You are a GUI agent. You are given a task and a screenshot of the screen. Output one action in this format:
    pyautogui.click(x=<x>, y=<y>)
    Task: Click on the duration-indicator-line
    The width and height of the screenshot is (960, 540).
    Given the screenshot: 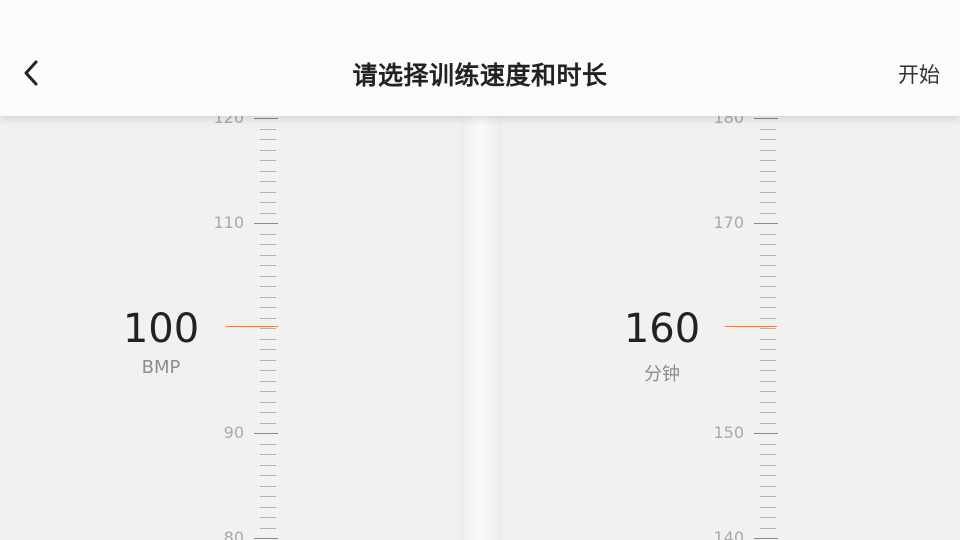 What is the action you would take?
    pyautogui.click(x=751, y=326)
    